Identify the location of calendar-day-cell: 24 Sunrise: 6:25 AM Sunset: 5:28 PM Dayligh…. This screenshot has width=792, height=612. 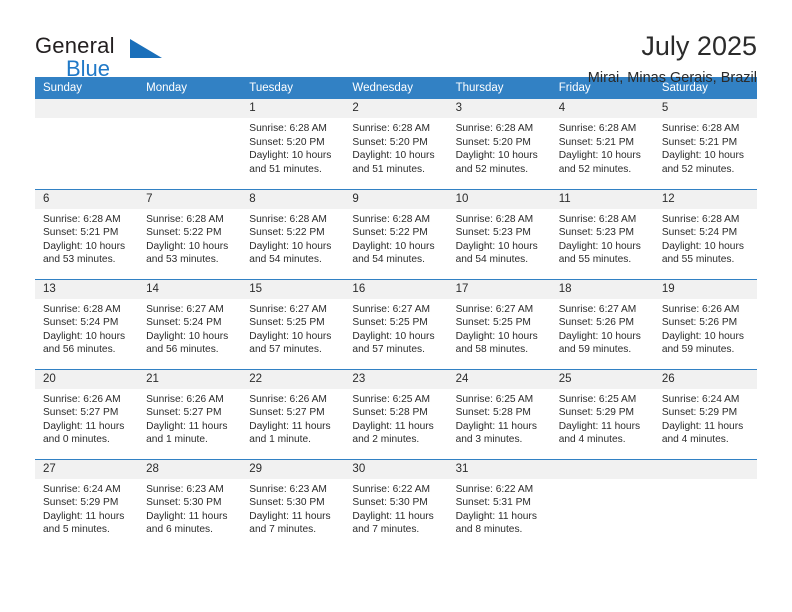
(499, 413).